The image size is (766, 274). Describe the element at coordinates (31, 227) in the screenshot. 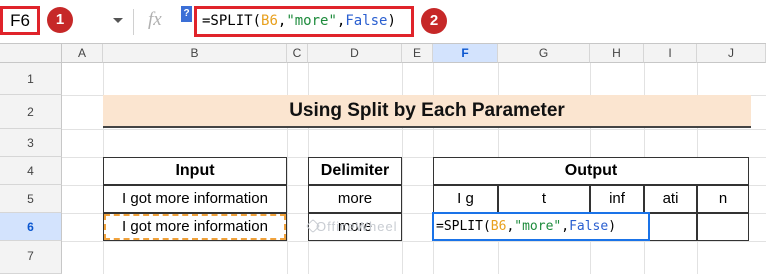

I see `row-header-6: 6` at that location.